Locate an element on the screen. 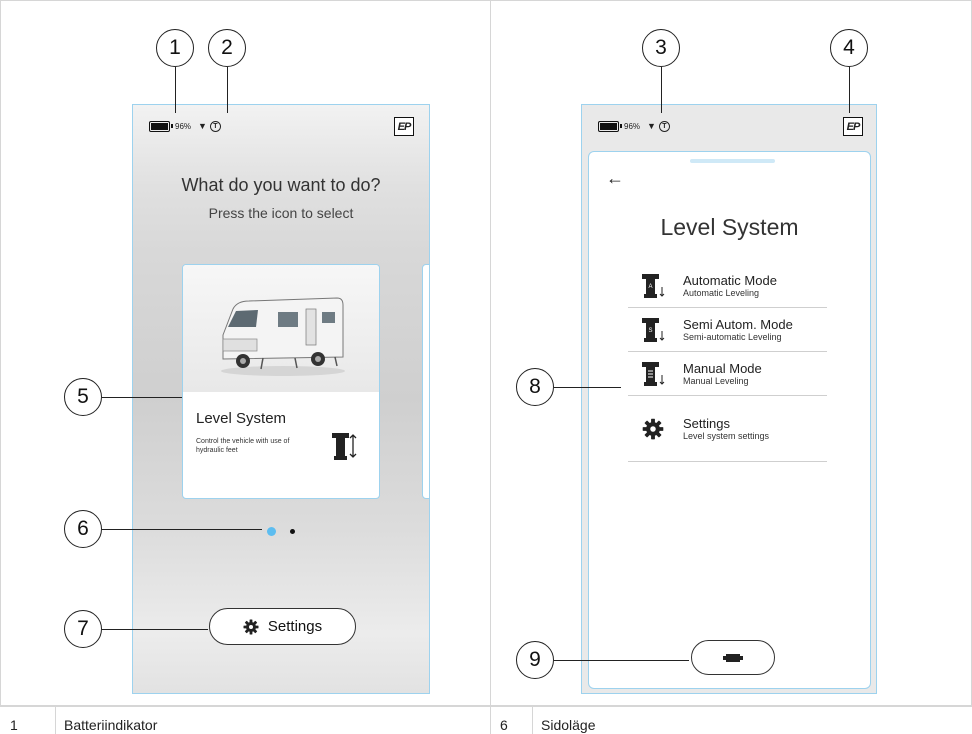  motorhome-image is located at coordinates (281, 328).